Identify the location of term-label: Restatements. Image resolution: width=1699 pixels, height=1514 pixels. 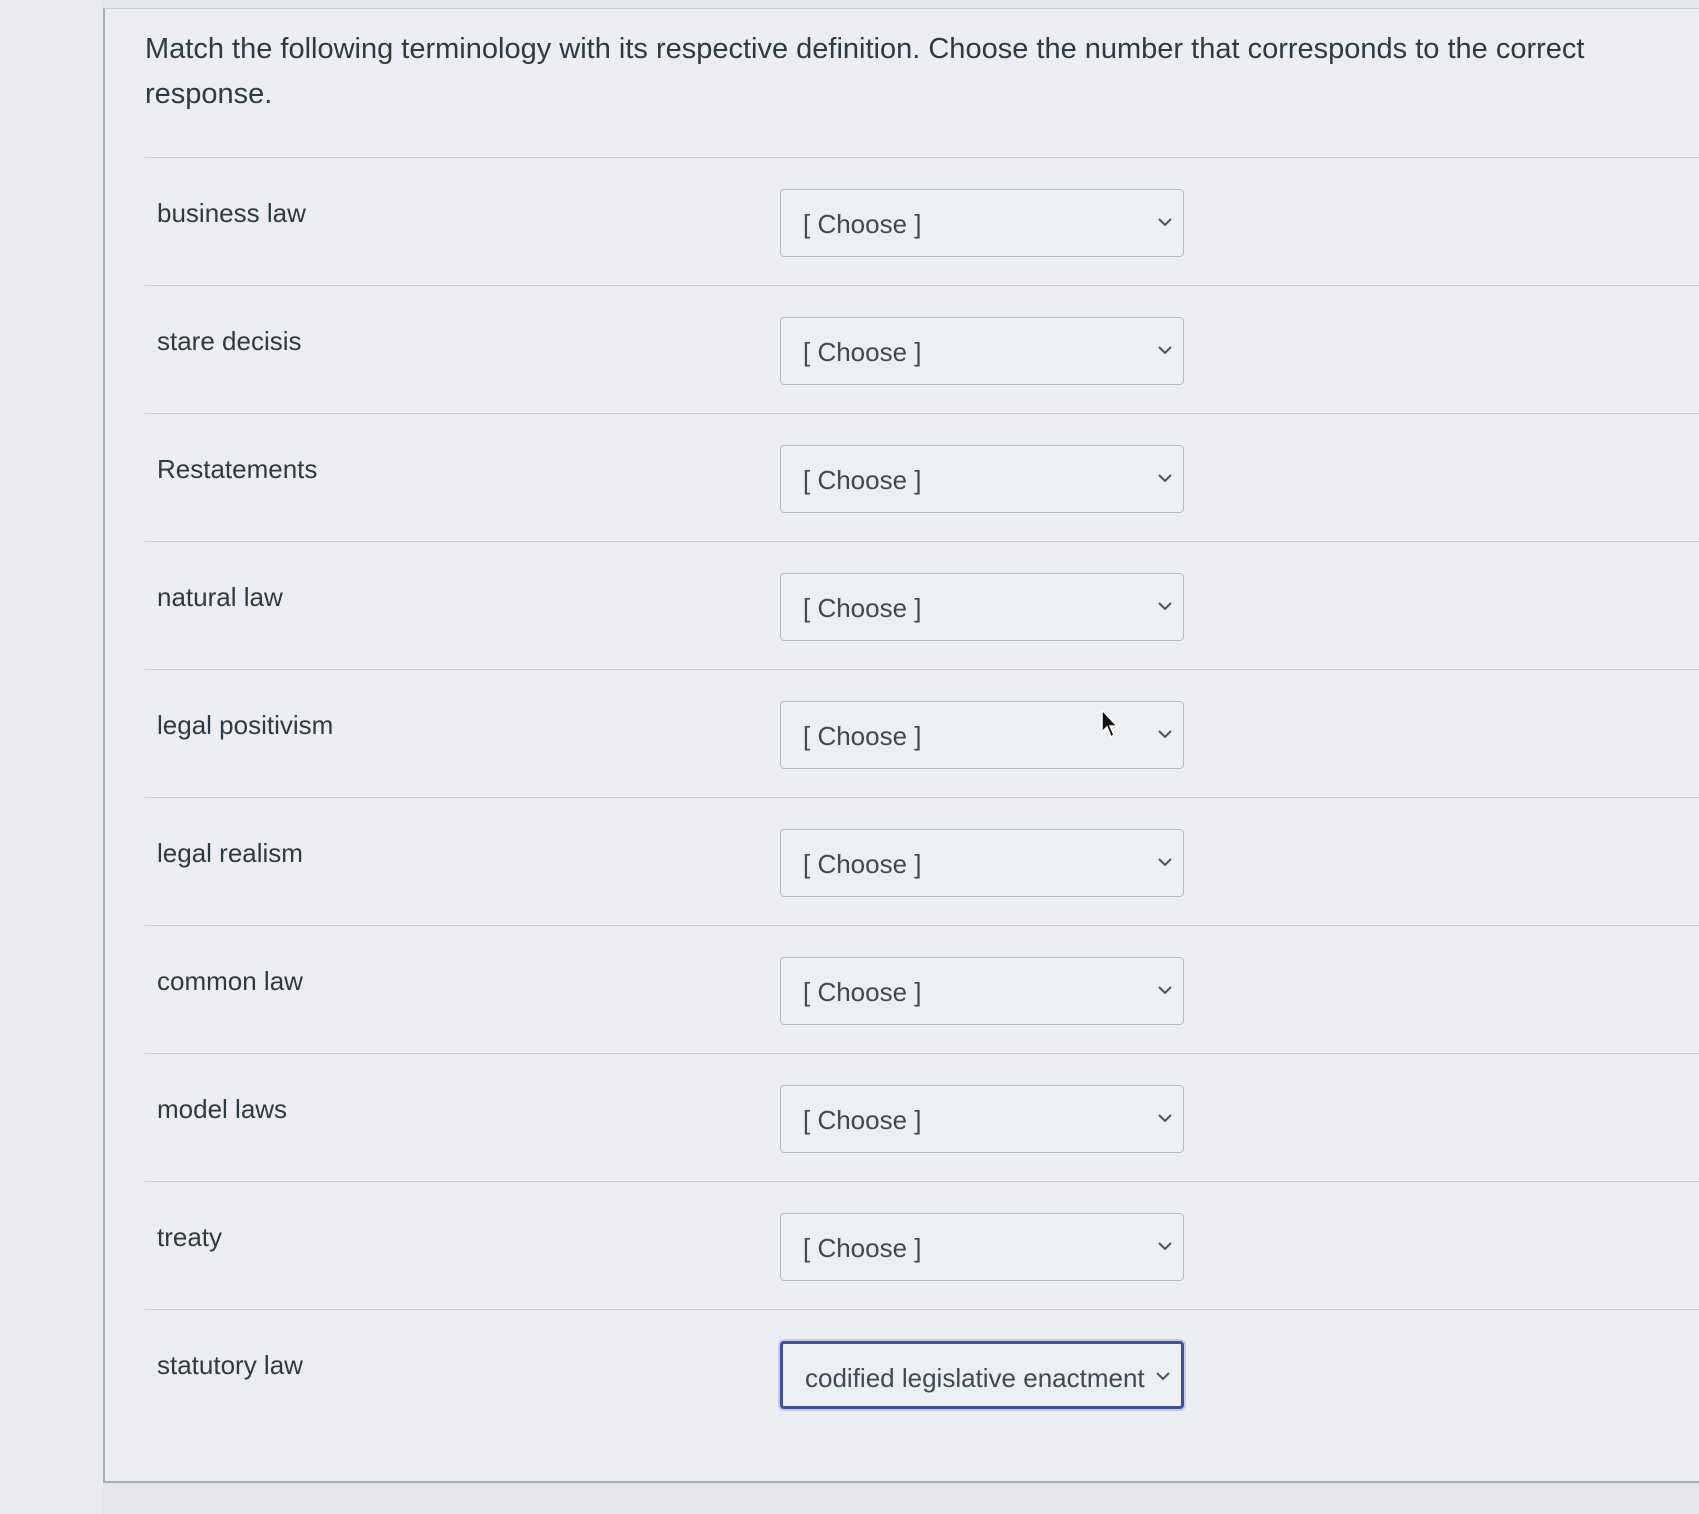
(237, 469).